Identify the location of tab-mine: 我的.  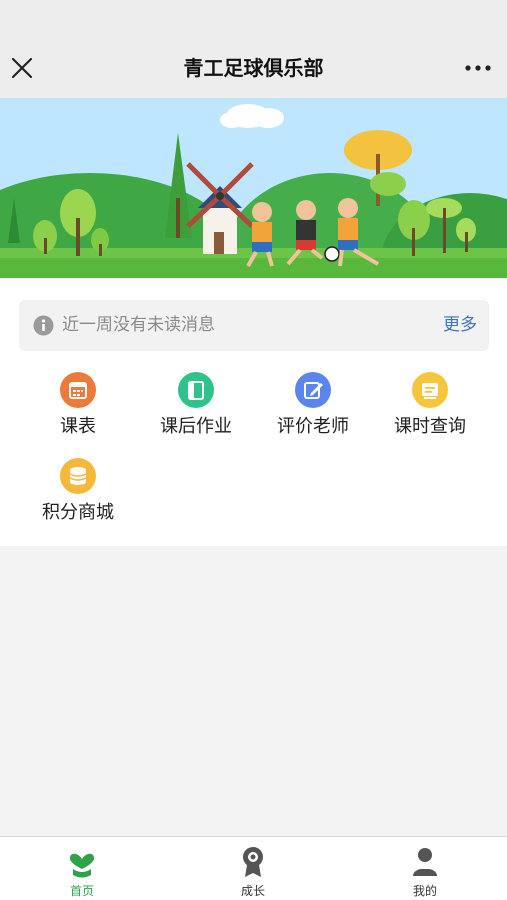
(425, 868).